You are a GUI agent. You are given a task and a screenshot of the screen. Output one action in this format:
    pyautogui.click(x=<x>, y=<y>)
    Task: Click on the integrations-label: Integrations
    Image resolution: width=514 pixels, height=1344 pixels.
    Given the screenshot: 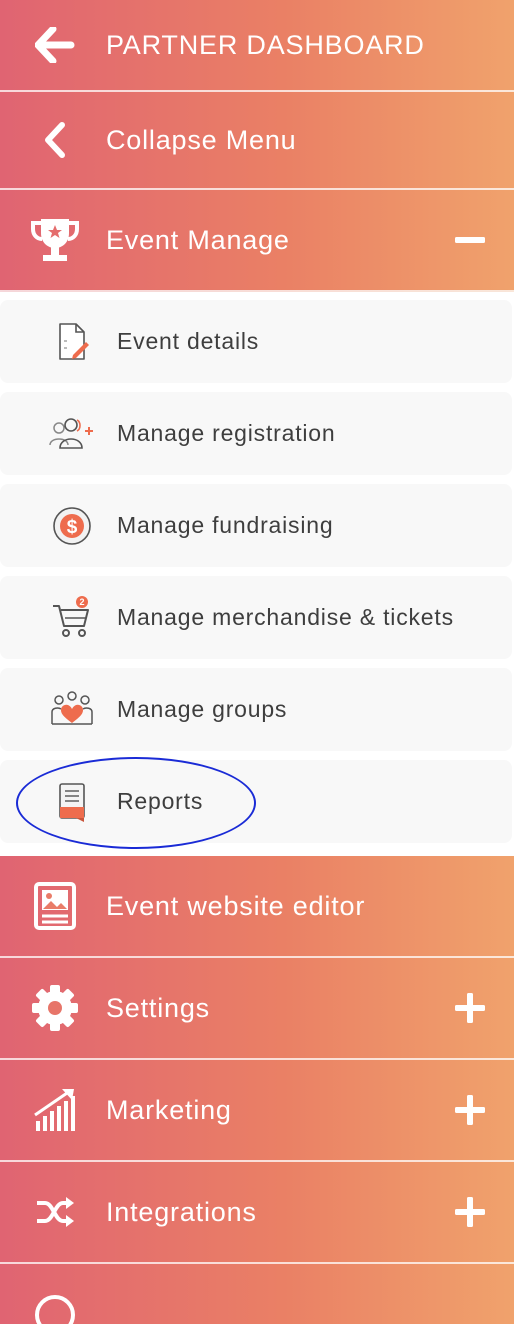 What is the action you would take?
    pyautogui.click(x=181, y=1211)
    